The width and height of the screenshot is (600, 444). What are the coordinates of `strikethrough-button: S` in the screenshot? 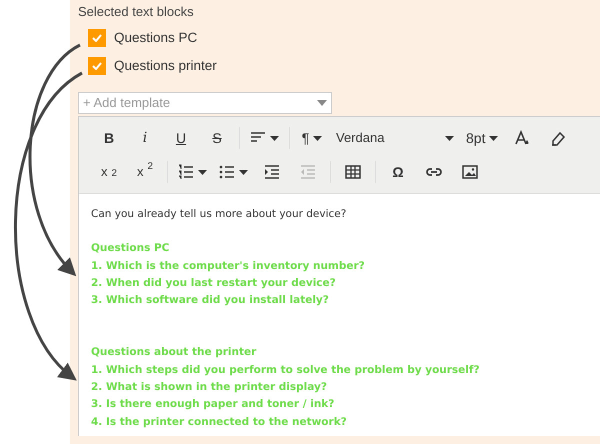 It's located at (217, 138).